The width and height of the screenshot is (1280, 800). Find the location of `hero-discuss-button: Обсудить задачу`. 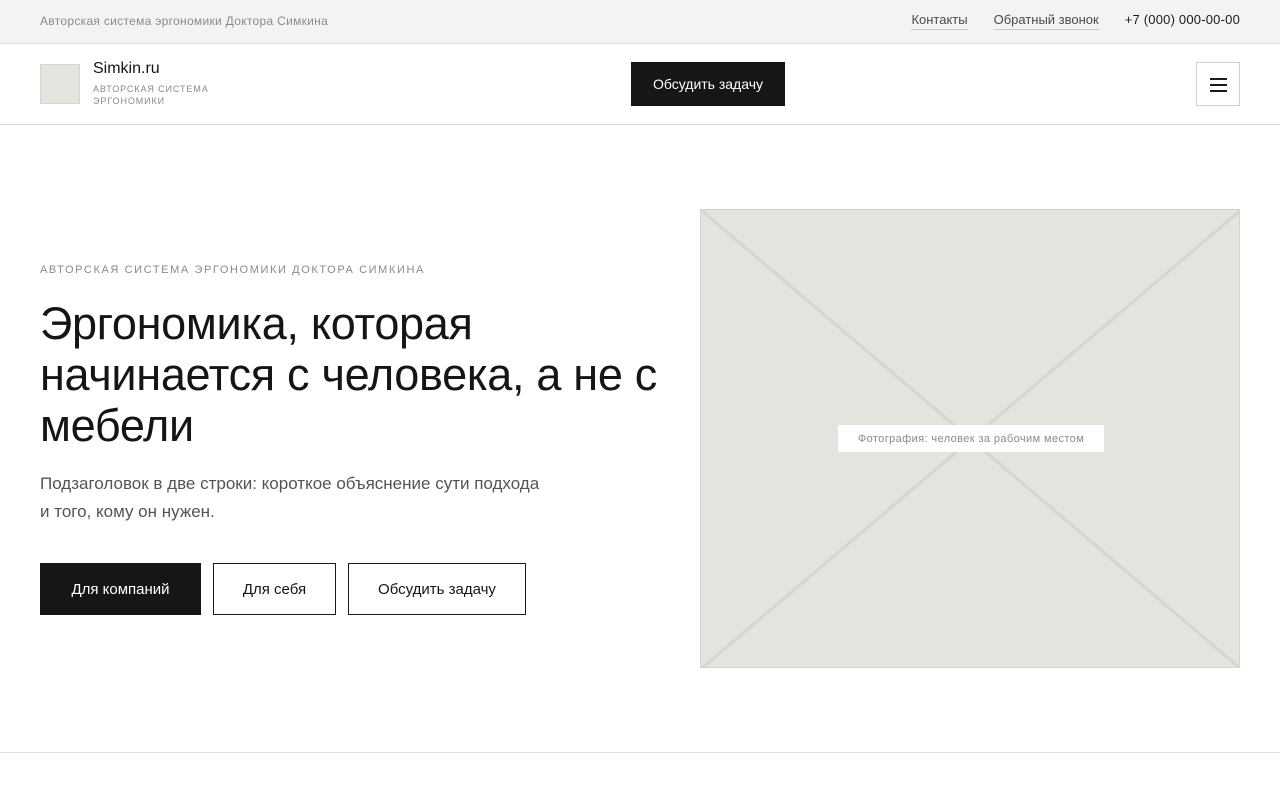

hero-discuss-button: Обсудить задачу is located at coordinates (437, 589).